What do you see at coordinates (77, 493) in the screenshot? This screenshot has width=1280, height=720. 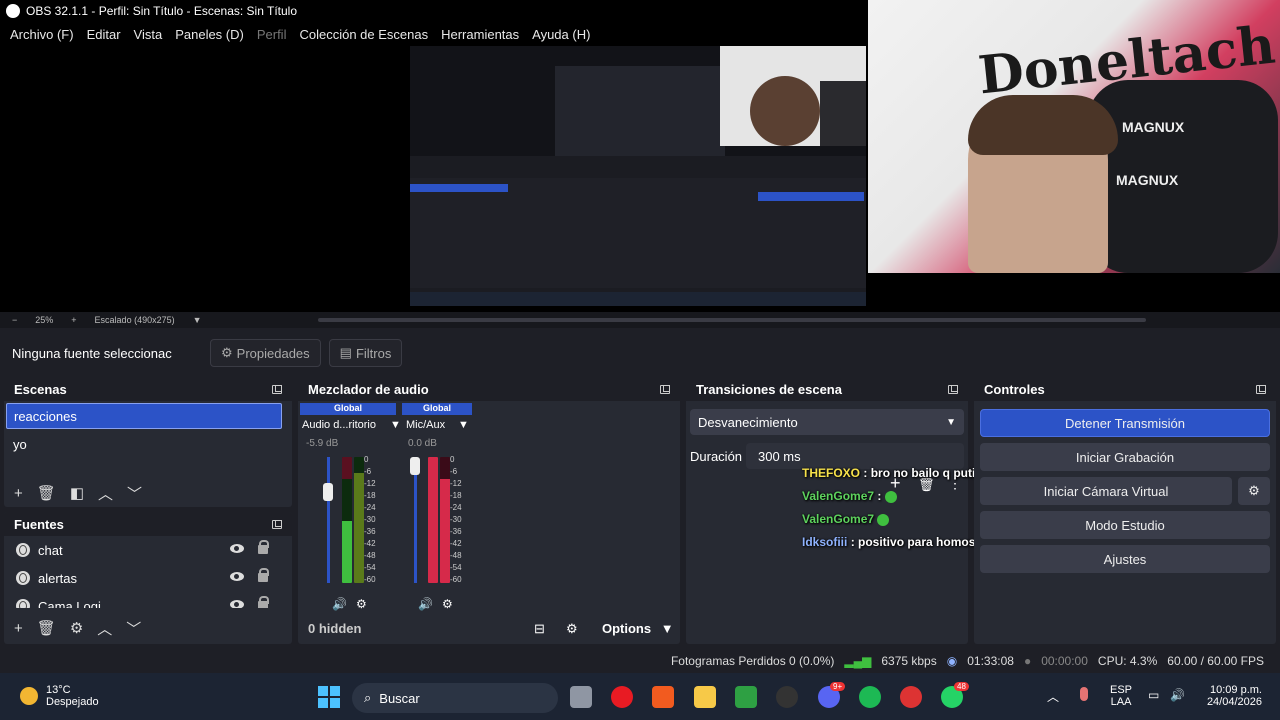 I see `scene-filters-icon: ◧` at bounding box center [77, 493].